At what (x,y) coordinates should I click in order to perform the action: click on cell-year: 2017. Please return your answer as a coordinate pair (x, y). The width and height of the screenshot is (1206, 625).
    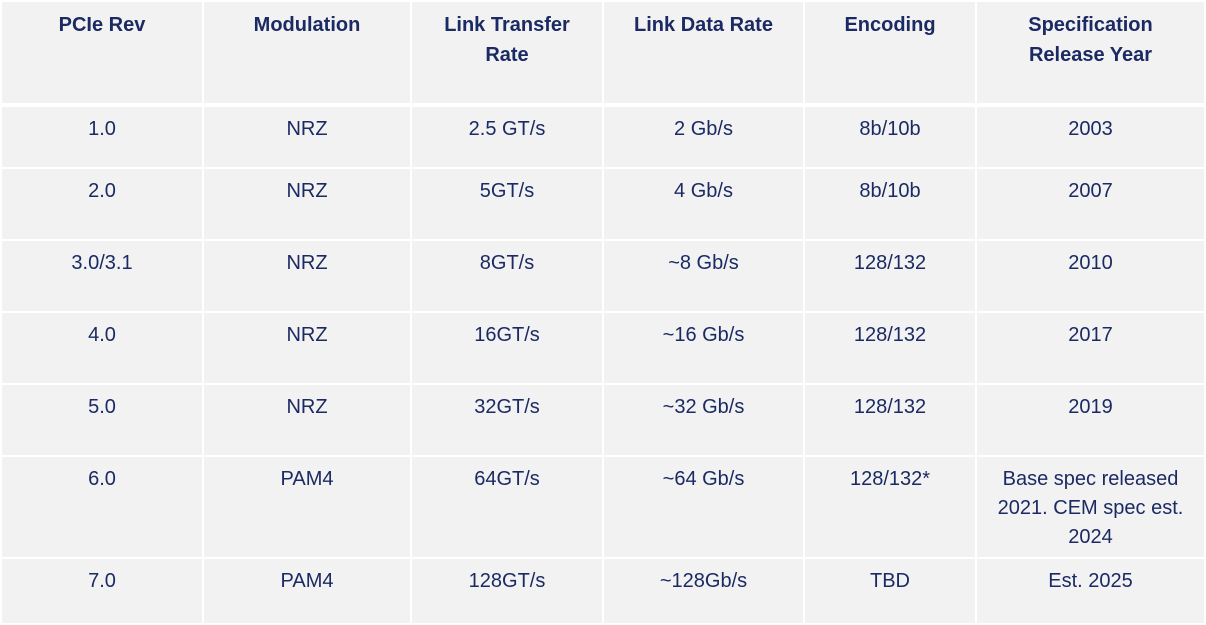
    Looking at the image, I should click on (1090, 348).